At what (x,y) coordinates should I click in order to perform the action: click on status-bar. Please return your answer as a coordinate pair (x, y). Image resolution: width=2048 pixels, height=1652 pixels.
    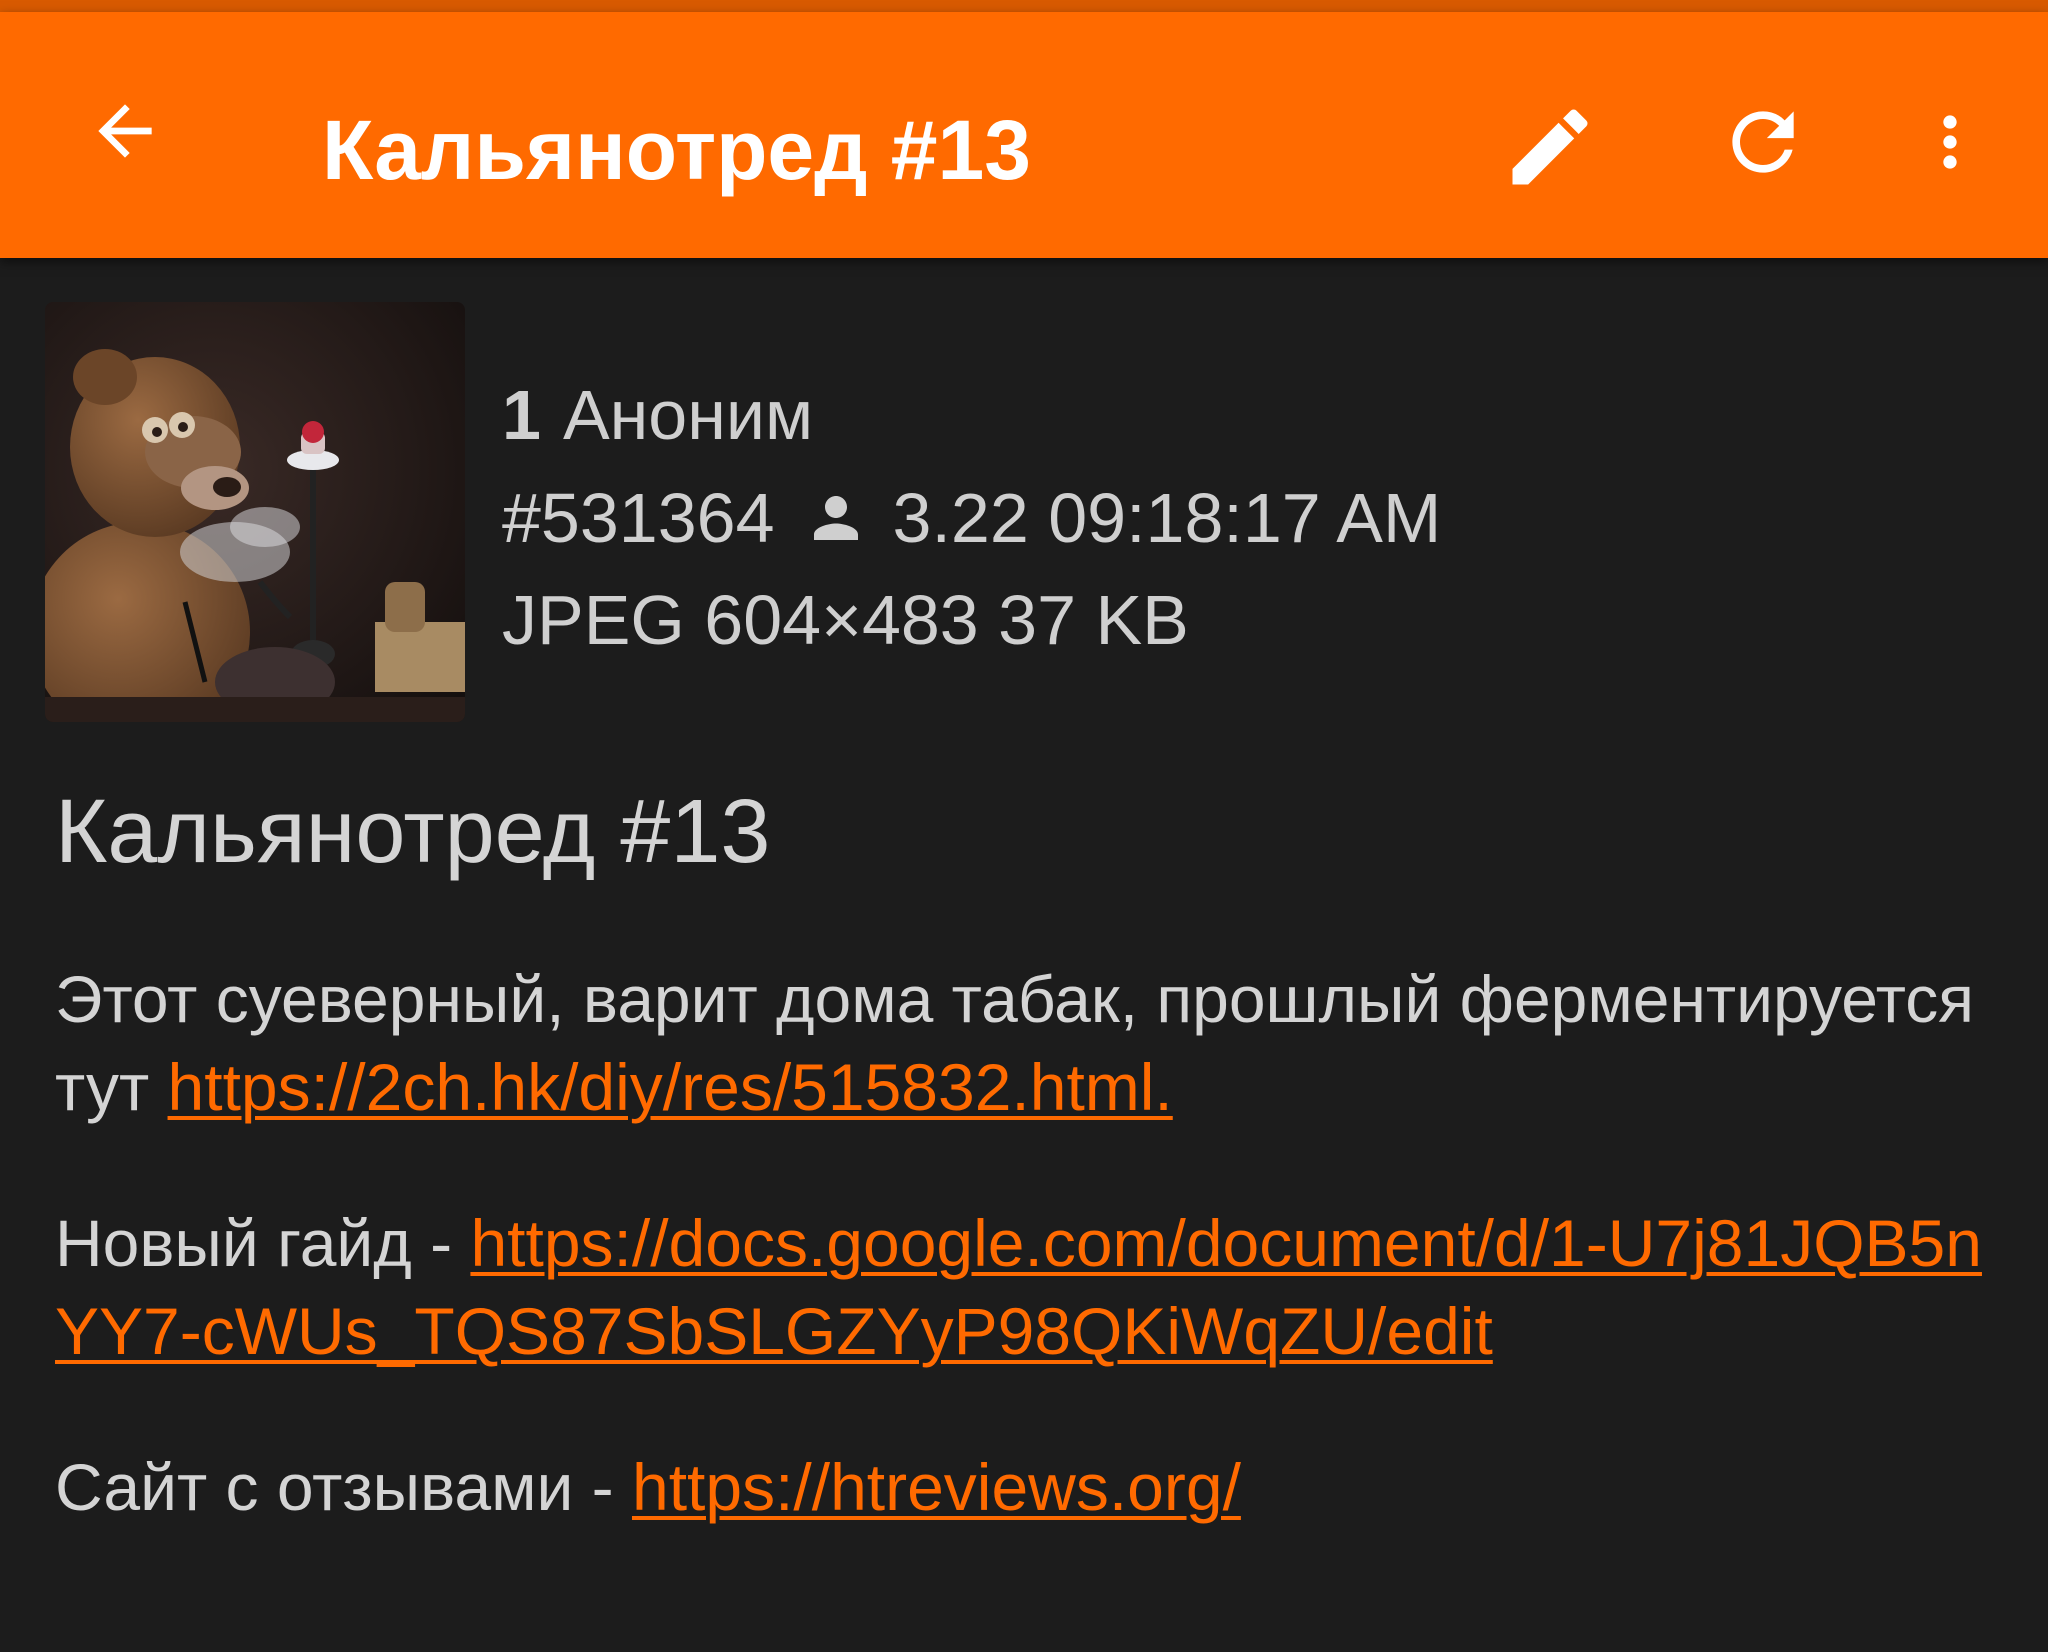
    Looking at the image, I should click on (1024, 6).